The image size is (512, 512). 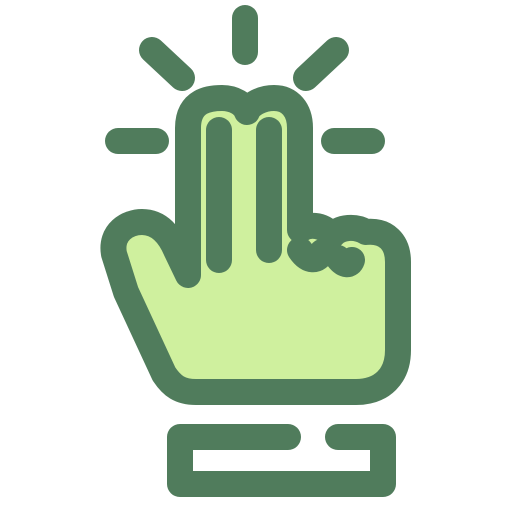 What do you see at coordinates (311, 255) in the screenshot?
I see `ring-finger-knuckle` at bounding box center [311, 255].